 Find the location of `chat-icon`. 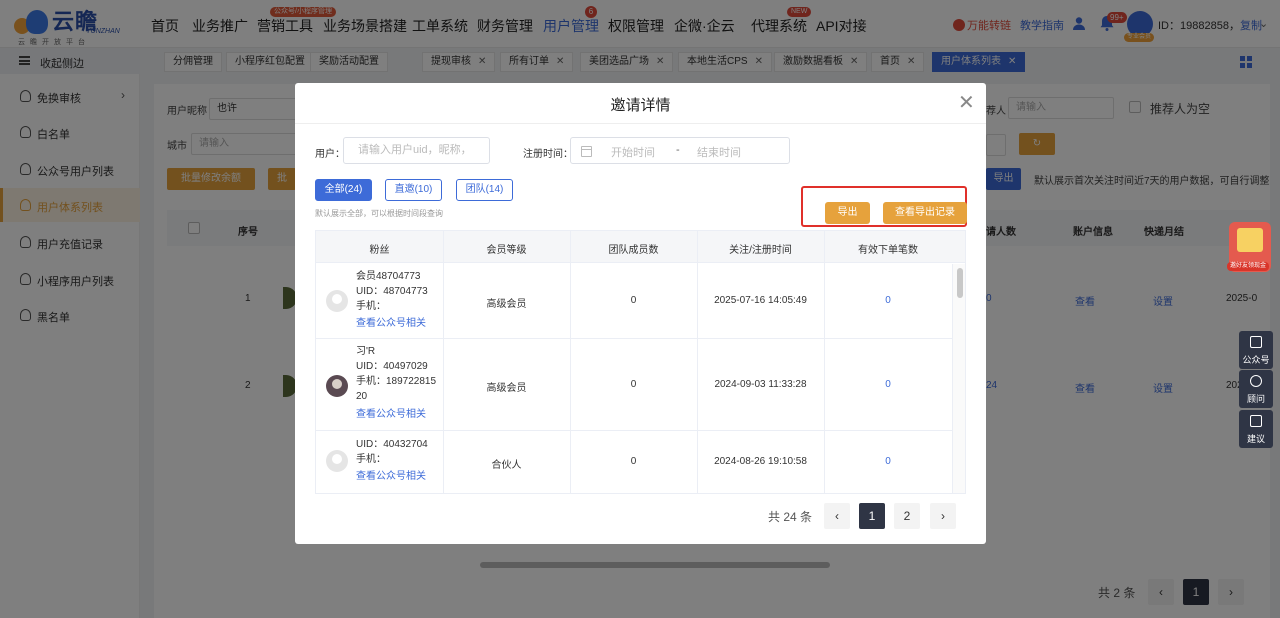

chat-icon is located at coordinates (1256, 342).